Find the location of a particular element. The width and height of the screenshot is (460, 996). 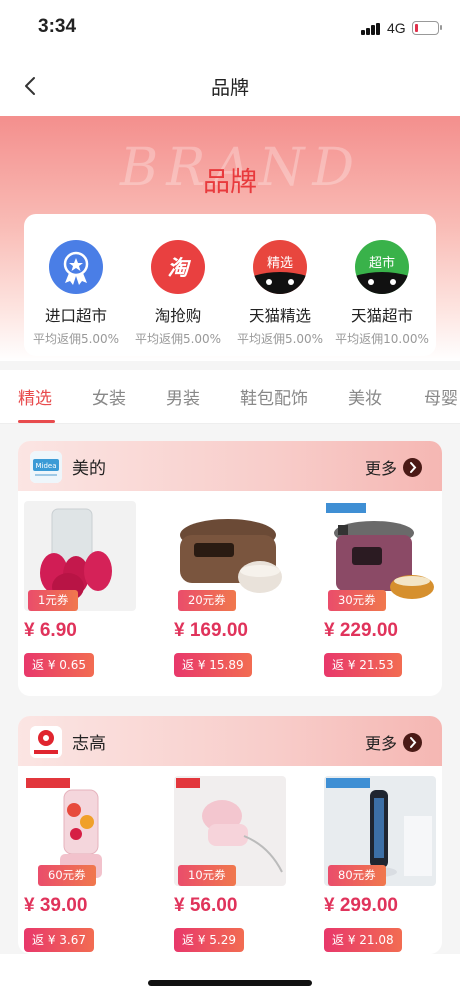

category-tao-flash-sale: 淘 淘抢购 平均返佣5.00% is located at coordinates (178, 293).